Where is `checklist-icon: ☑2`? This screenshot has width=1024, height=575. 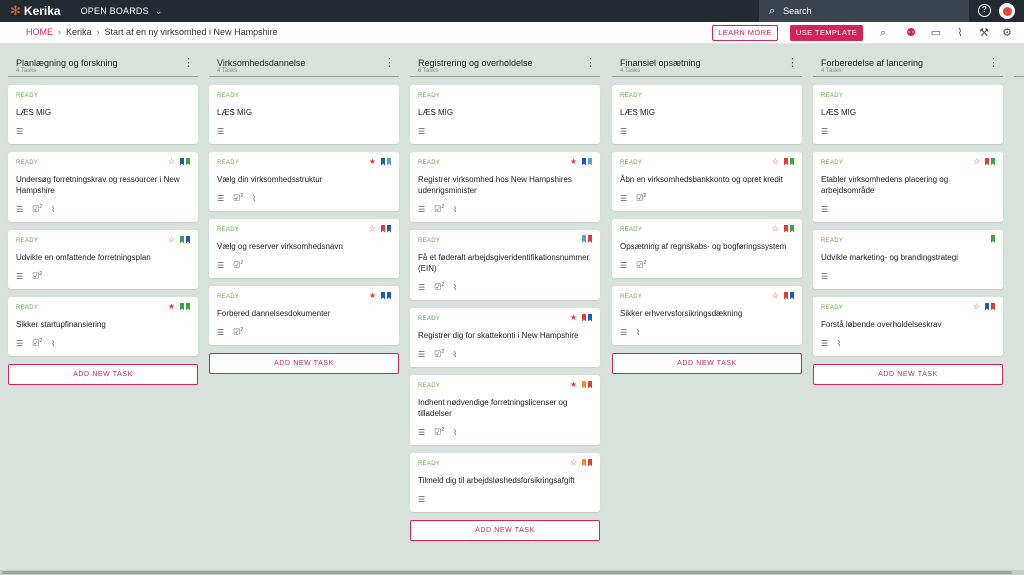
checklist-icon: ☑2 is located at coordinates (439, 354).